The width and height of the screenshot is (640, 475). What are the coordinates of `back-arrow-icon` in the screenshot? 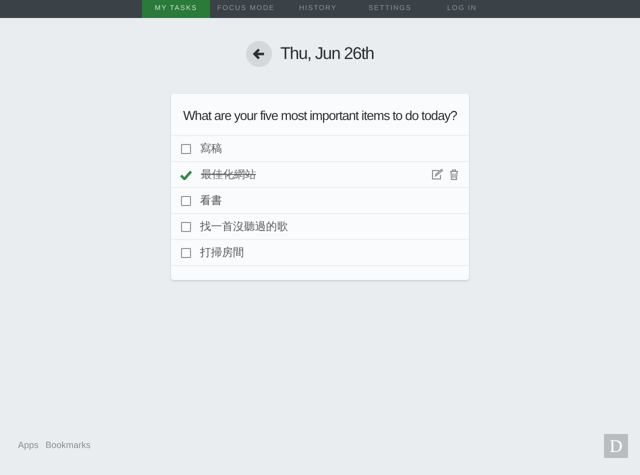 It's located at (259, 54).